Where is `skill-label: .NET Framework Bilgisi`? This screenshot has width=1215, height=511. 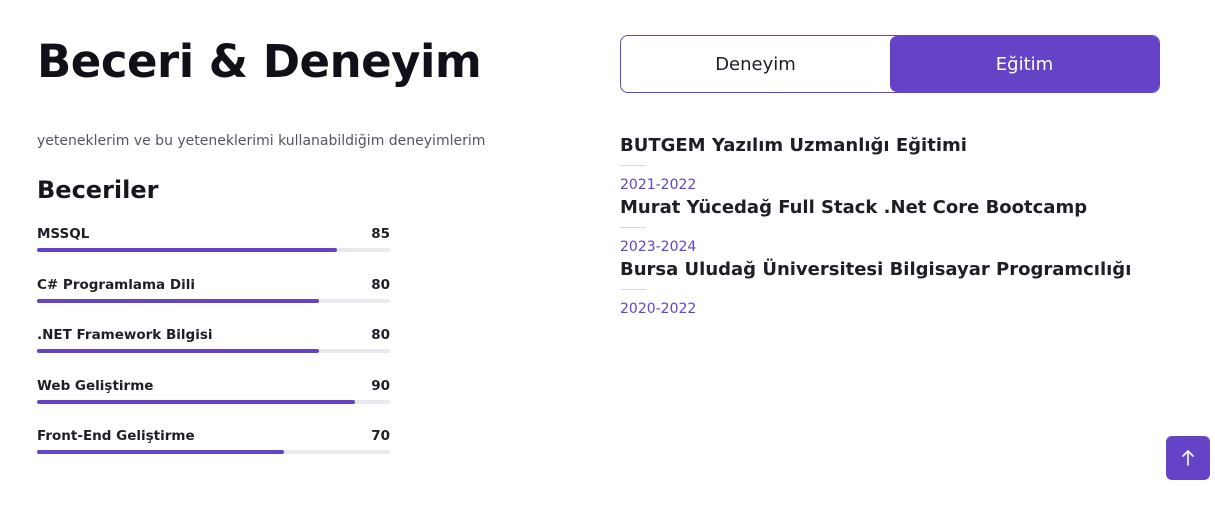 skill-label: .NET Framework Bilgisi is located at coordinates (125, 335).